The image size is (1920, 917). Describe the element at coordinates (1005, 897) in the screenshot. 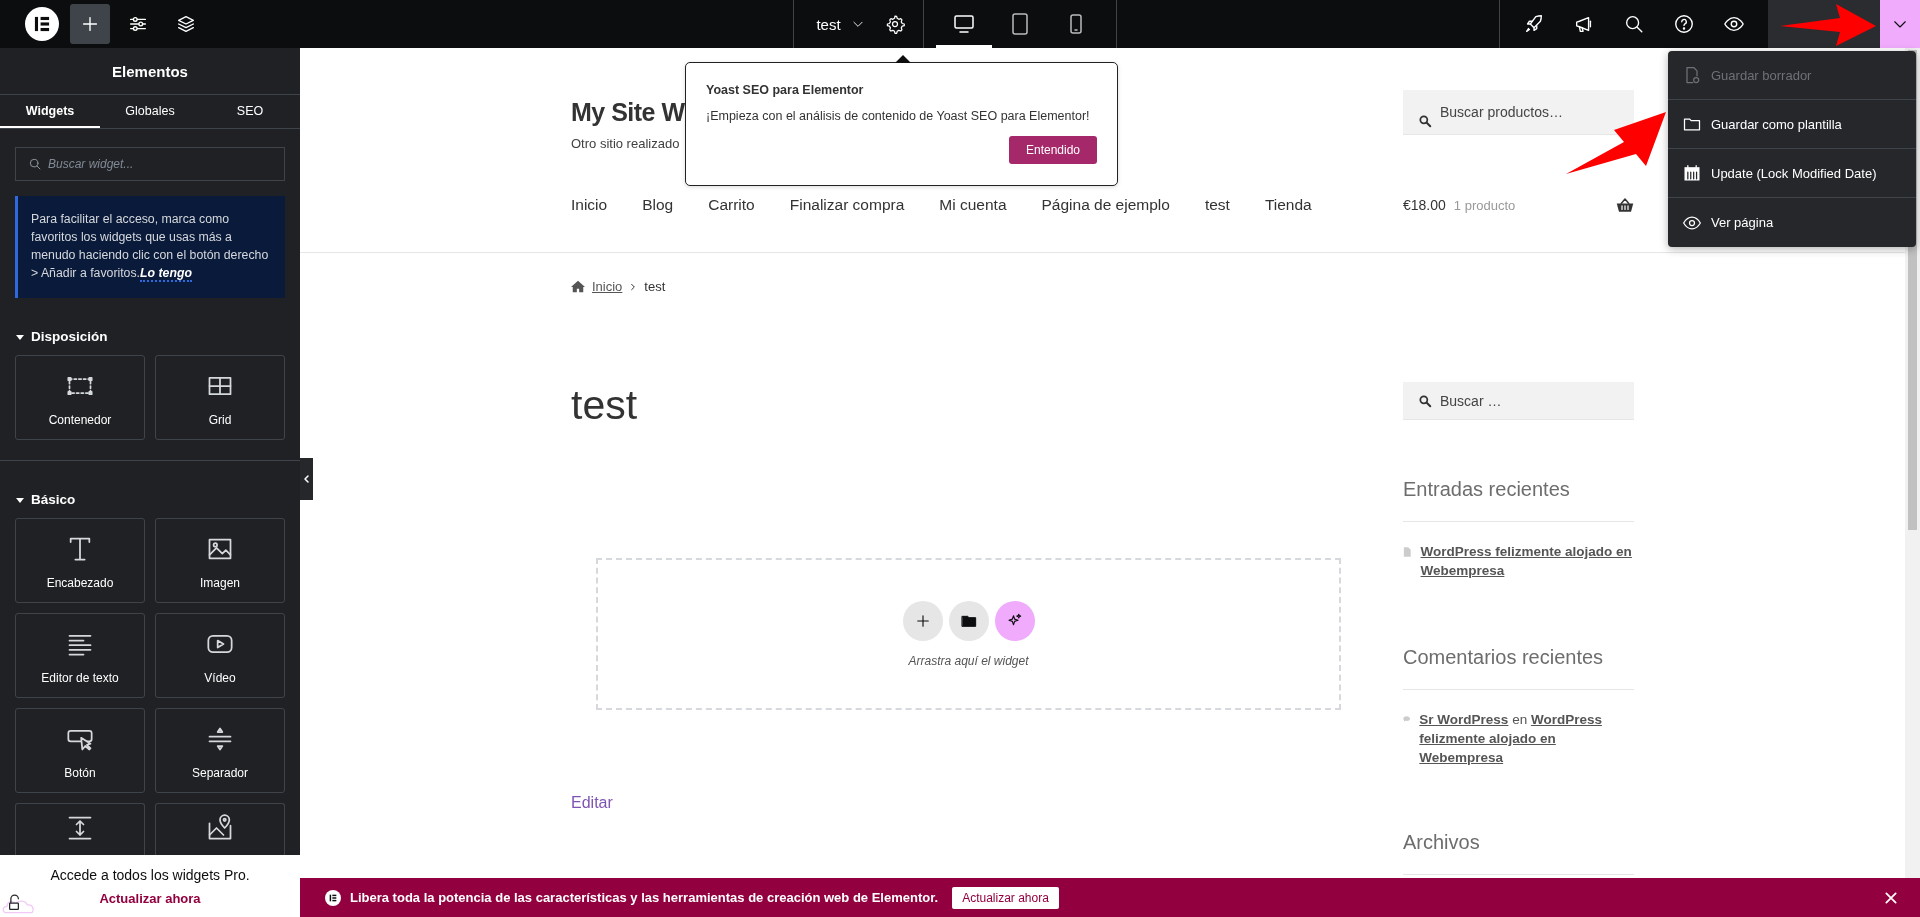

I see `upgrade-button: Actualizar ahora` at that location.